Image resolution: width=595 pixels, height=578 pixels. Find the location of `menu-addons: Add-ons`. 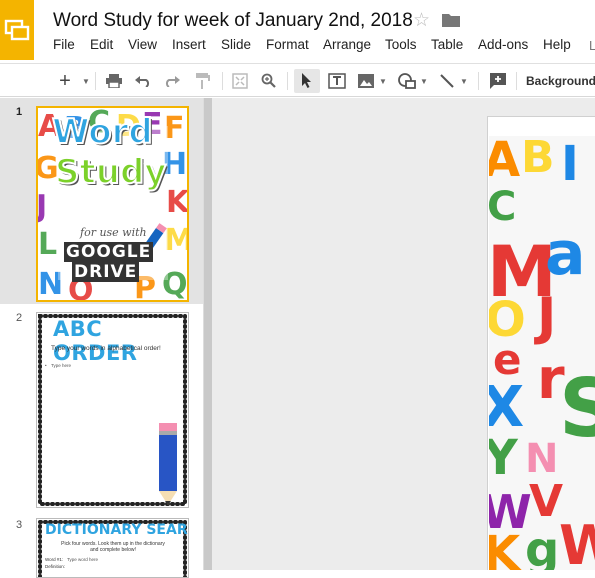

menu-addons: Add-ons is located at coordinates (503, 44).